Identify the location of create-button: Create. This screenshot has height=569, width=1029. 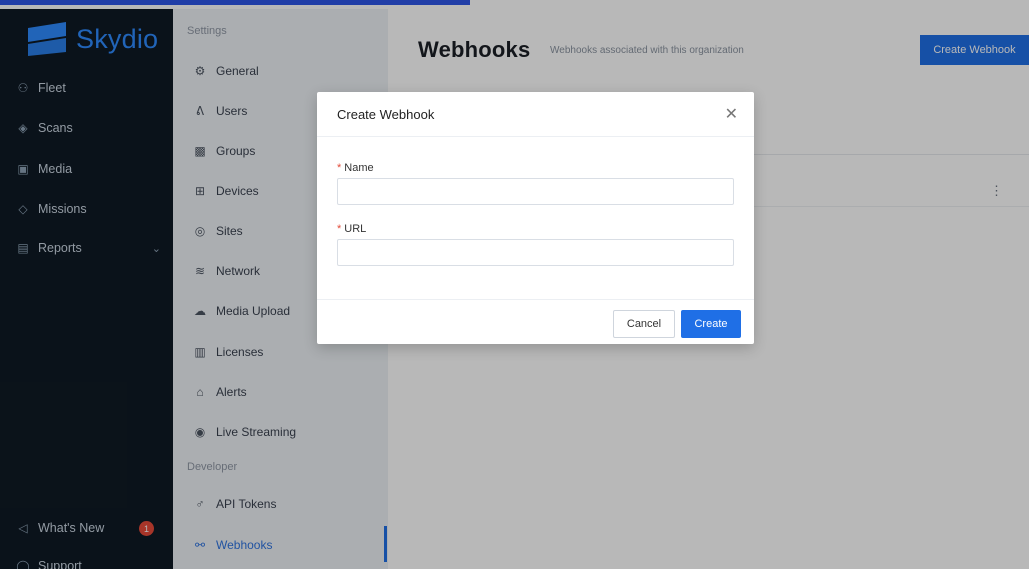
(711, 324).